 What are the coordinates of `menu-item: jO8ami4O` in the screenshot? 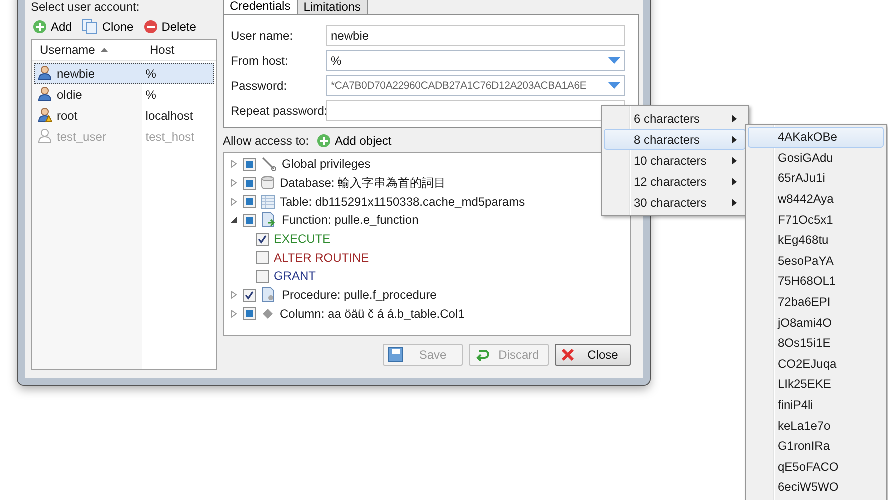 It's located at (816, 322).